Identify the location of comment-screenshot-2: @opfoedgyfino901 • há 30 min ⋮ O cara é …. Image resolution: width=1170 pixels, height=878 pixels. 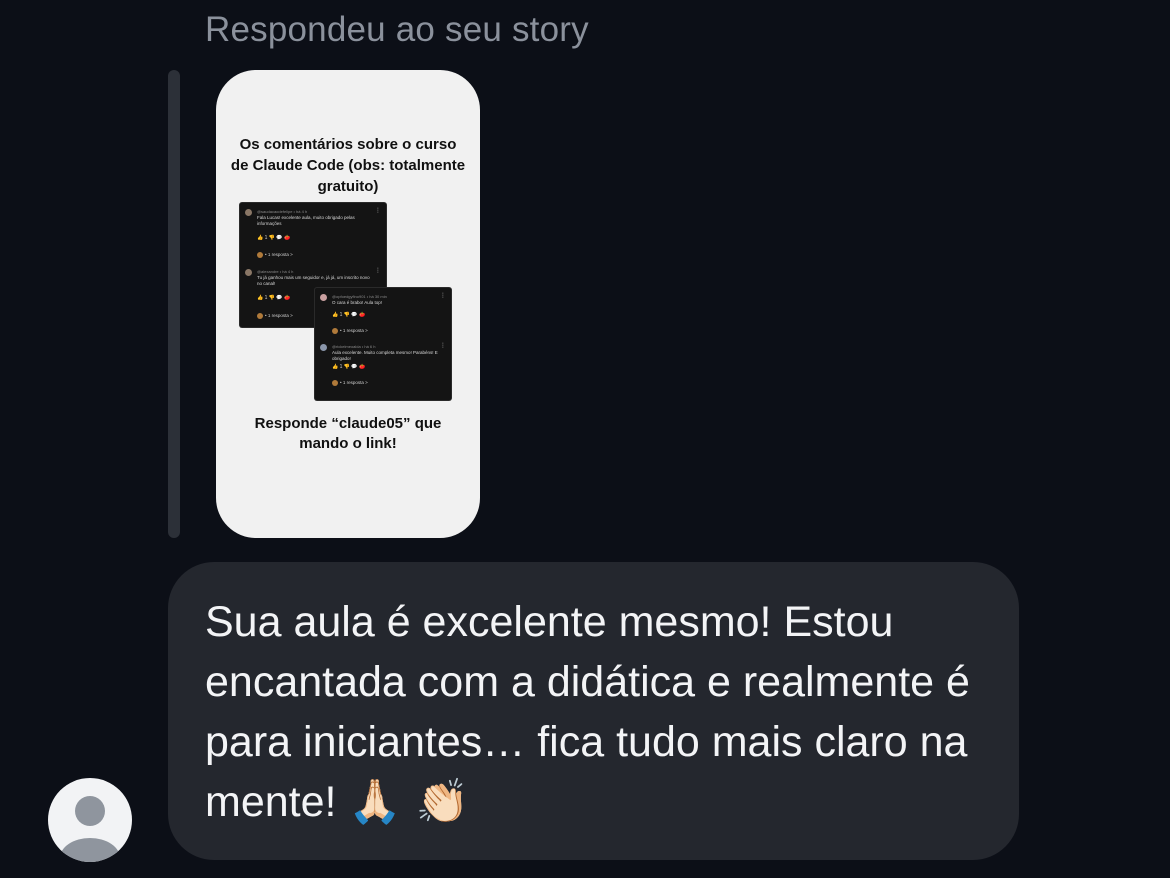
(383, 344).